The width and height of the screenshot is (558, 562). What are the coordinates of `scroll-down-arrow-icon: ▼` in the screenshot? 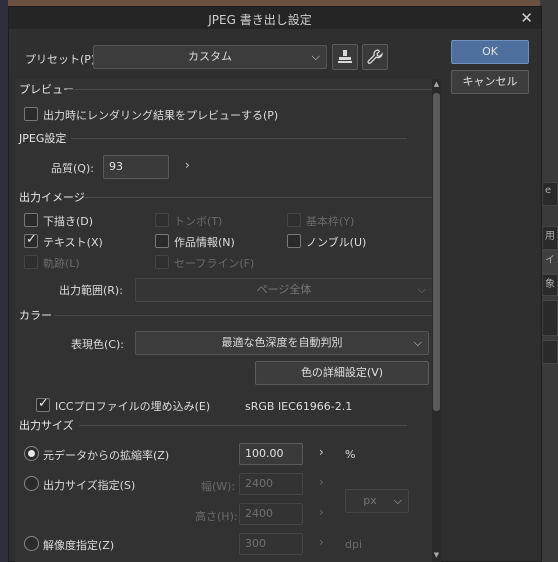 It's located at (436, 556).